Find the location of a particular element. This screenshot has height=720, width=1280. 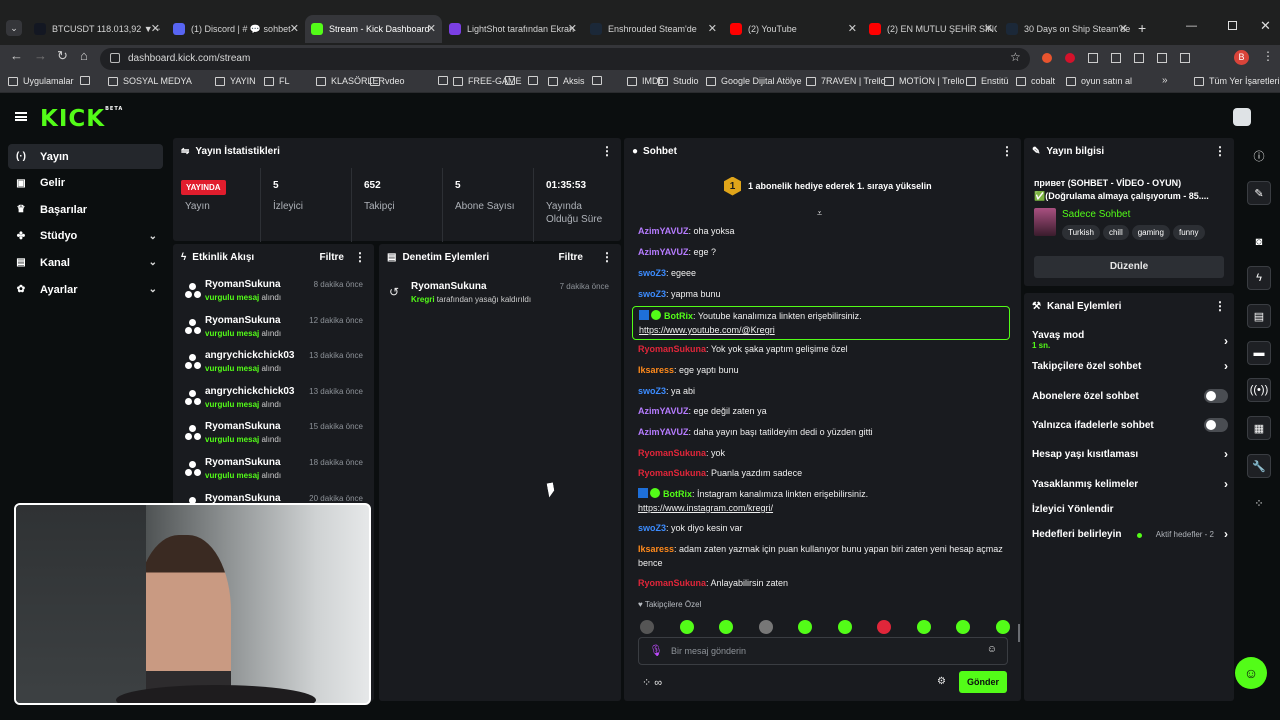

lightning-rail-icon: ϟ is located at coordinates (1259, 278).